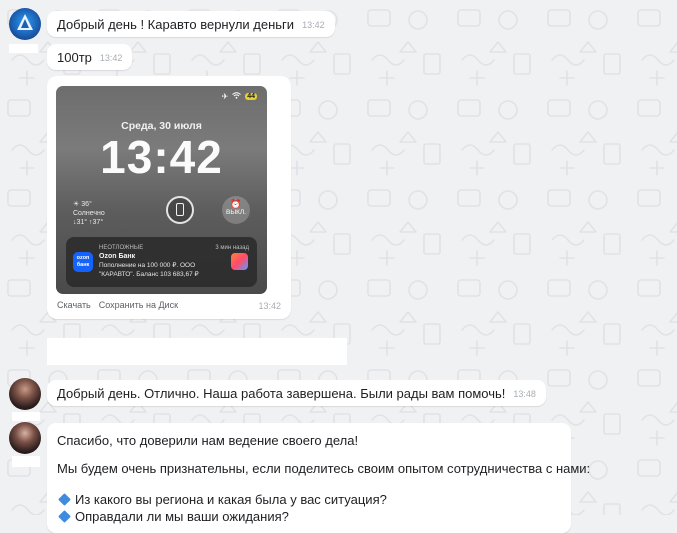 Image resolution: width=677 pixels, height=533 pixels. I want to click on notification-line-2: "КАРАВТО". Баланс 103 683,67 ₽, so click(149, 274).